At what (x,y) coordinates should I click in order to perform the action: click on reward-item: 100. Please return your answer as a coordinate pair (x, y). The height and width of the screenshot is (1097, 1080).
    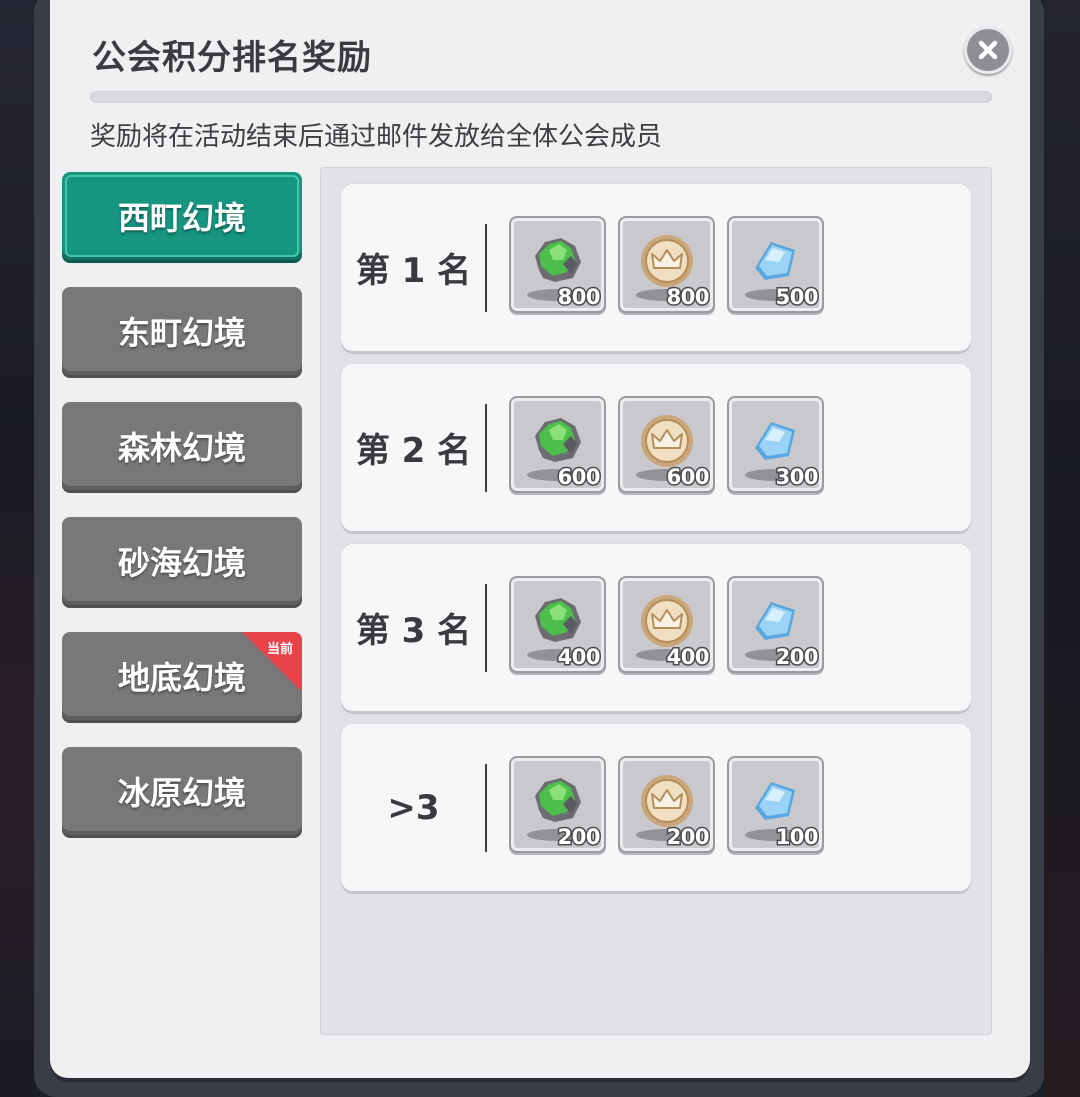
    Looking at the image, I should click on (775, 804).